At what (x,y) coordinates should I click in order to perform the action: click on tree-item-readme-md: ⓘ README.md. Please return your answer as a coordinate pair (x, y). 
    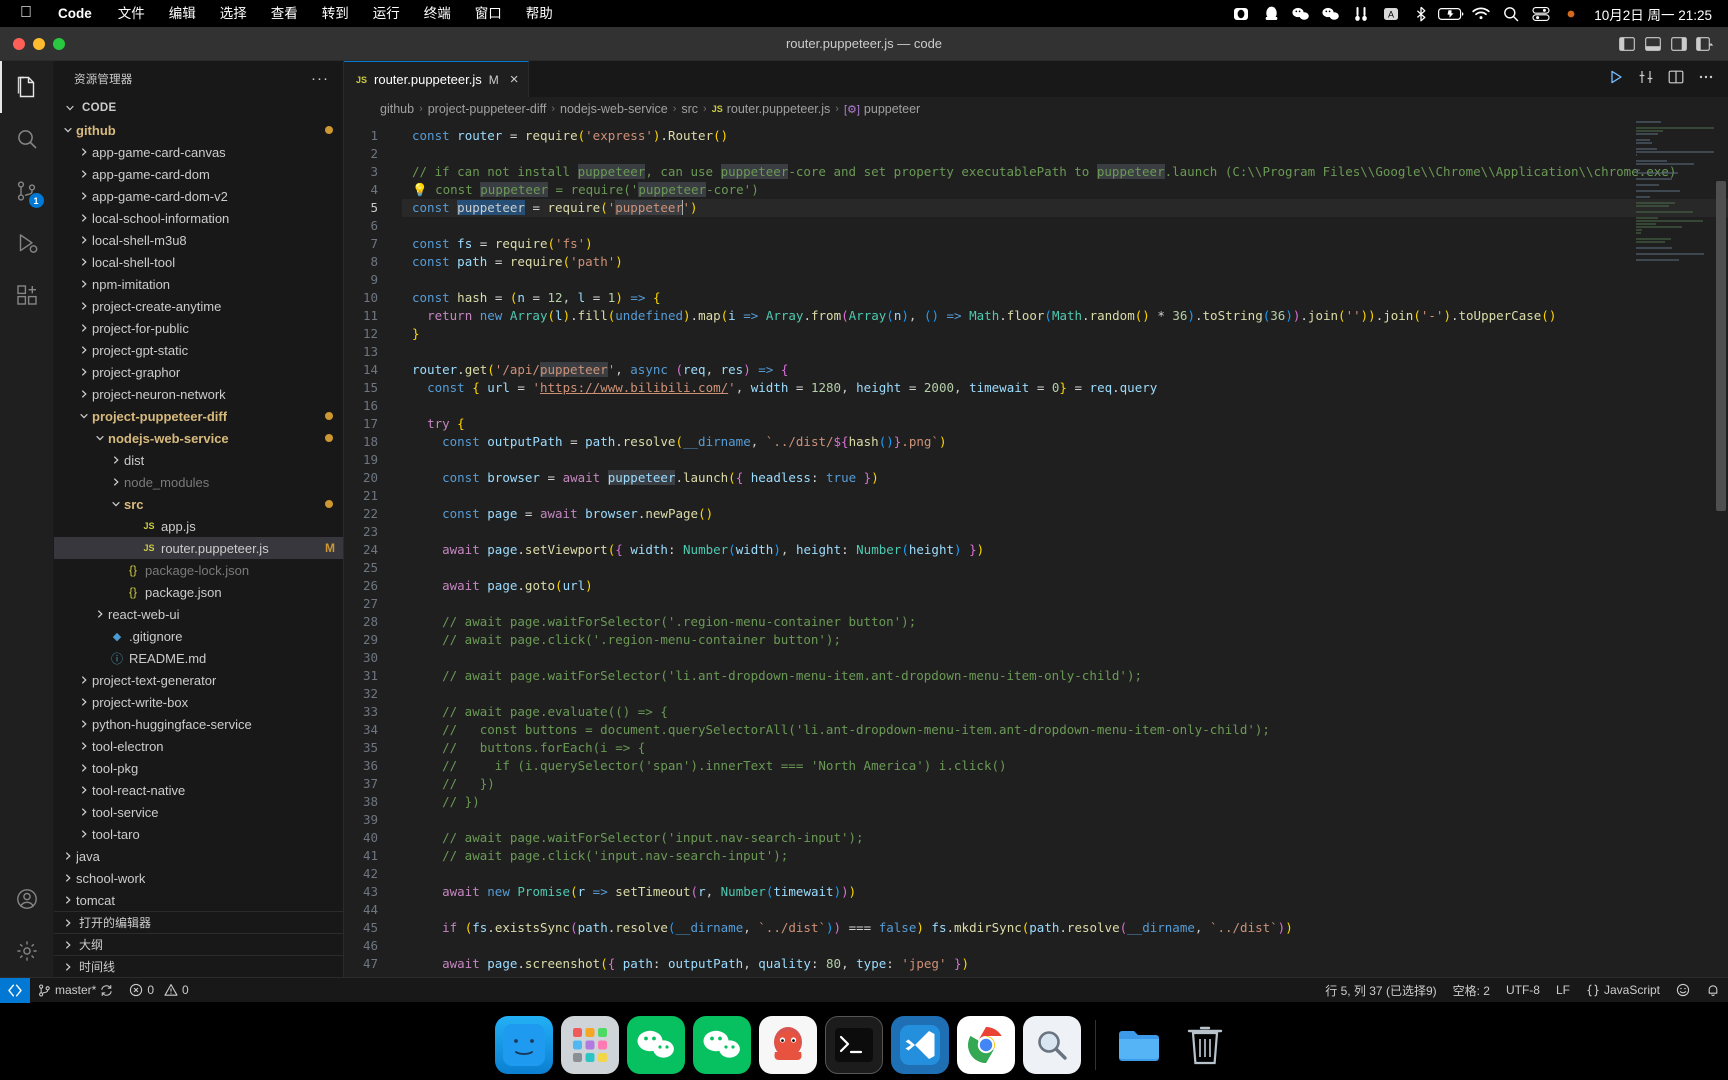
    Looking at the image, I should click on (198, 658).